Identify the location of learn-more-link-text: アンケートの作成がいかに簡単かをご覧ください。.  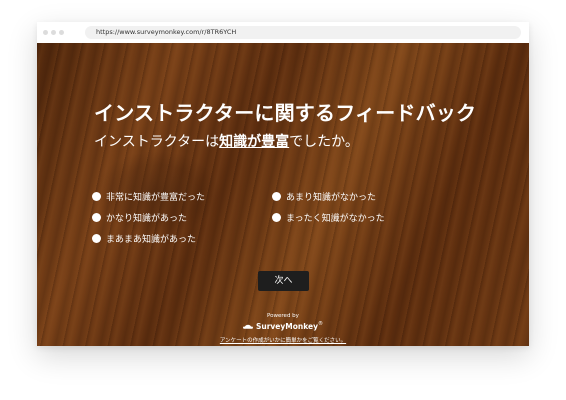
(283, 341).